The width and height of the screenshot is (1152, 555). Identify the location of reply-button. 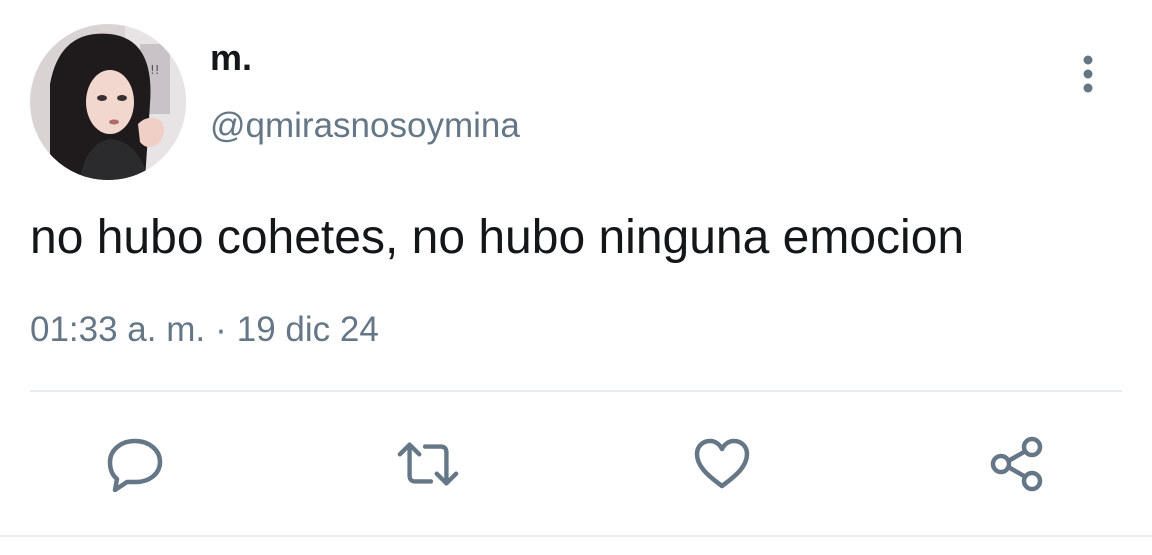
(135, 464).